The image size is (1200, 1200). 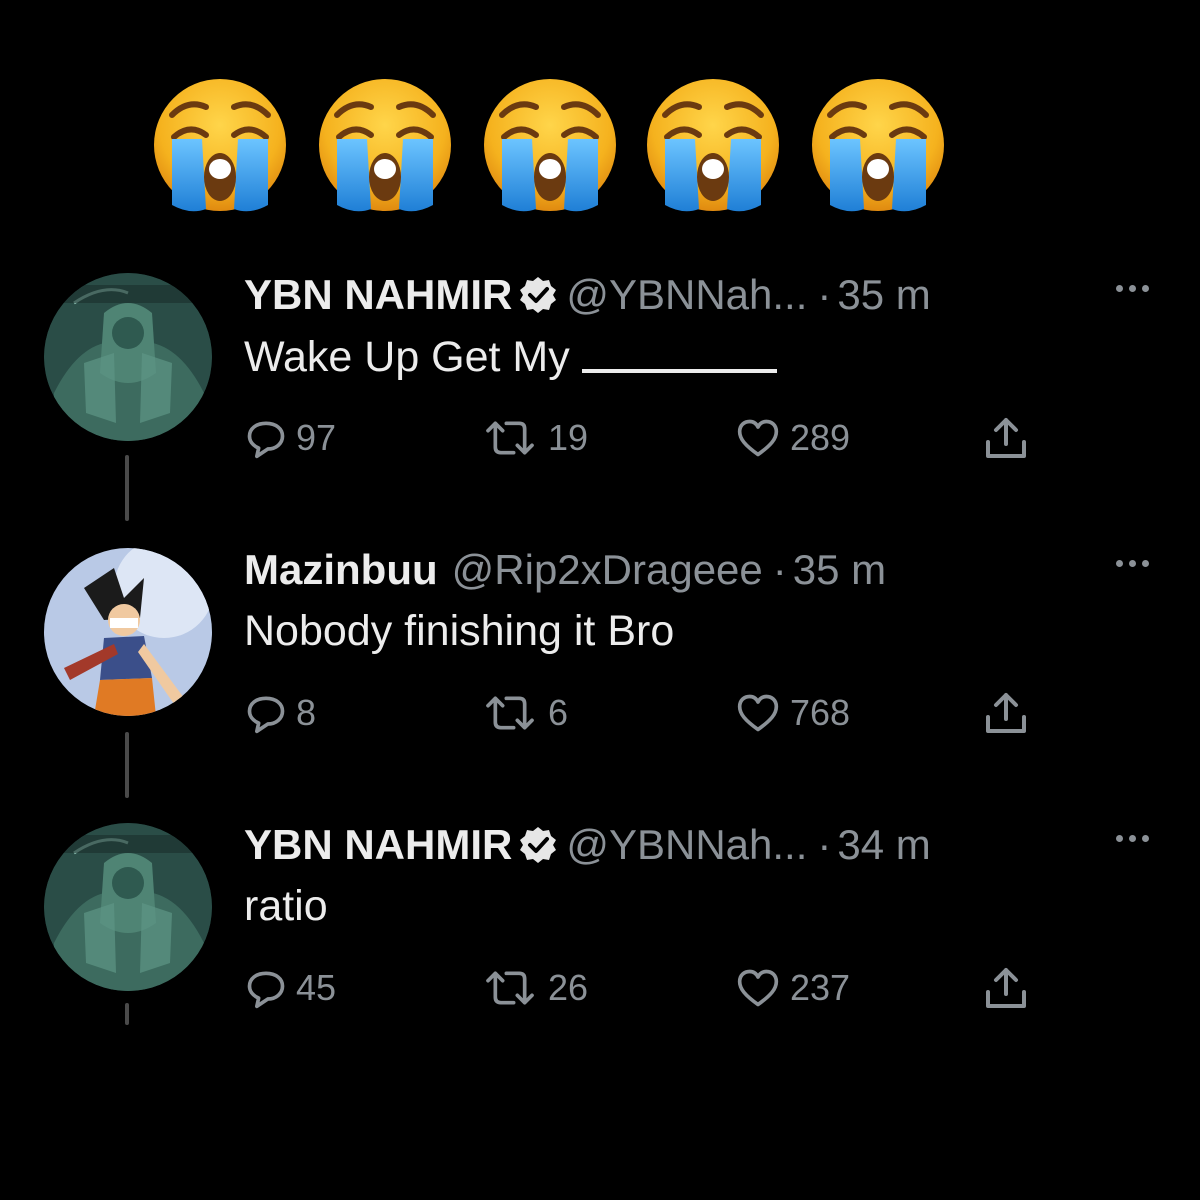 I want to click on emoji-row, so click(x=550, y=145).